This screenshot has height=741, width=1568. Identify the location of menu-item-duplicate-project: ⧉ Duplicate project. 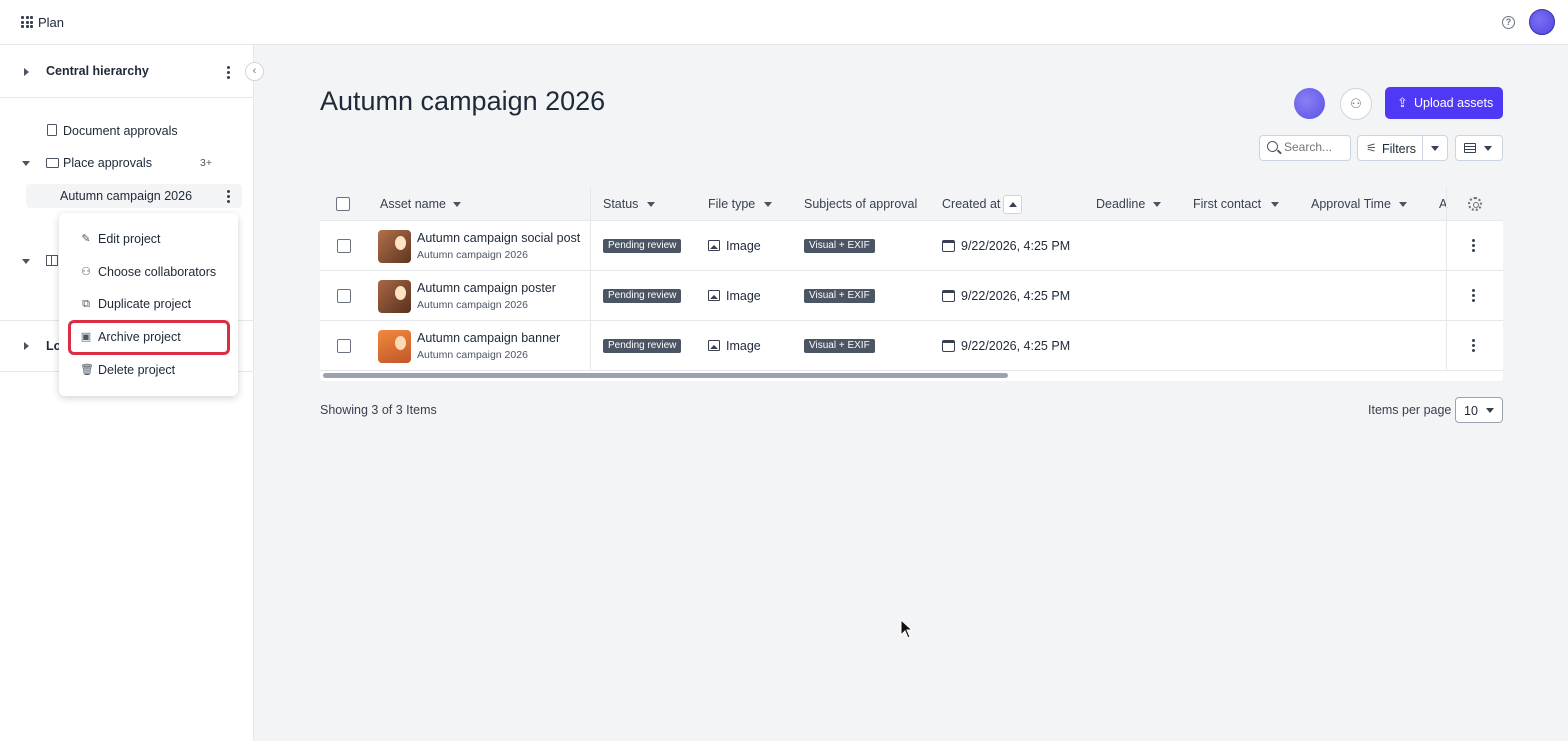
(148, 304).